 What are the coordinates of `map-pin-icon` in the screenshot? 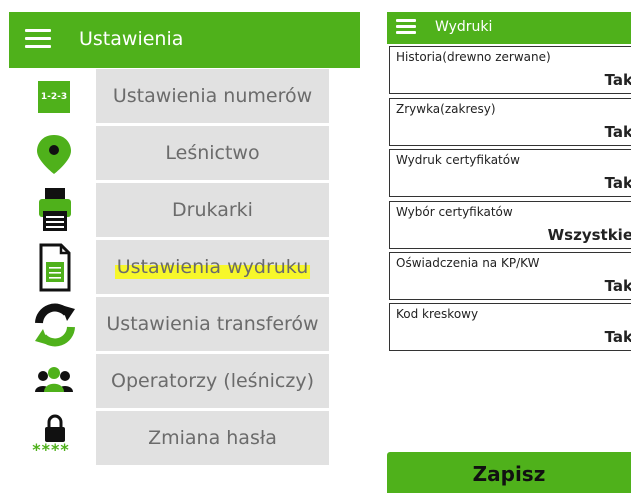 It's located at (51, 153).